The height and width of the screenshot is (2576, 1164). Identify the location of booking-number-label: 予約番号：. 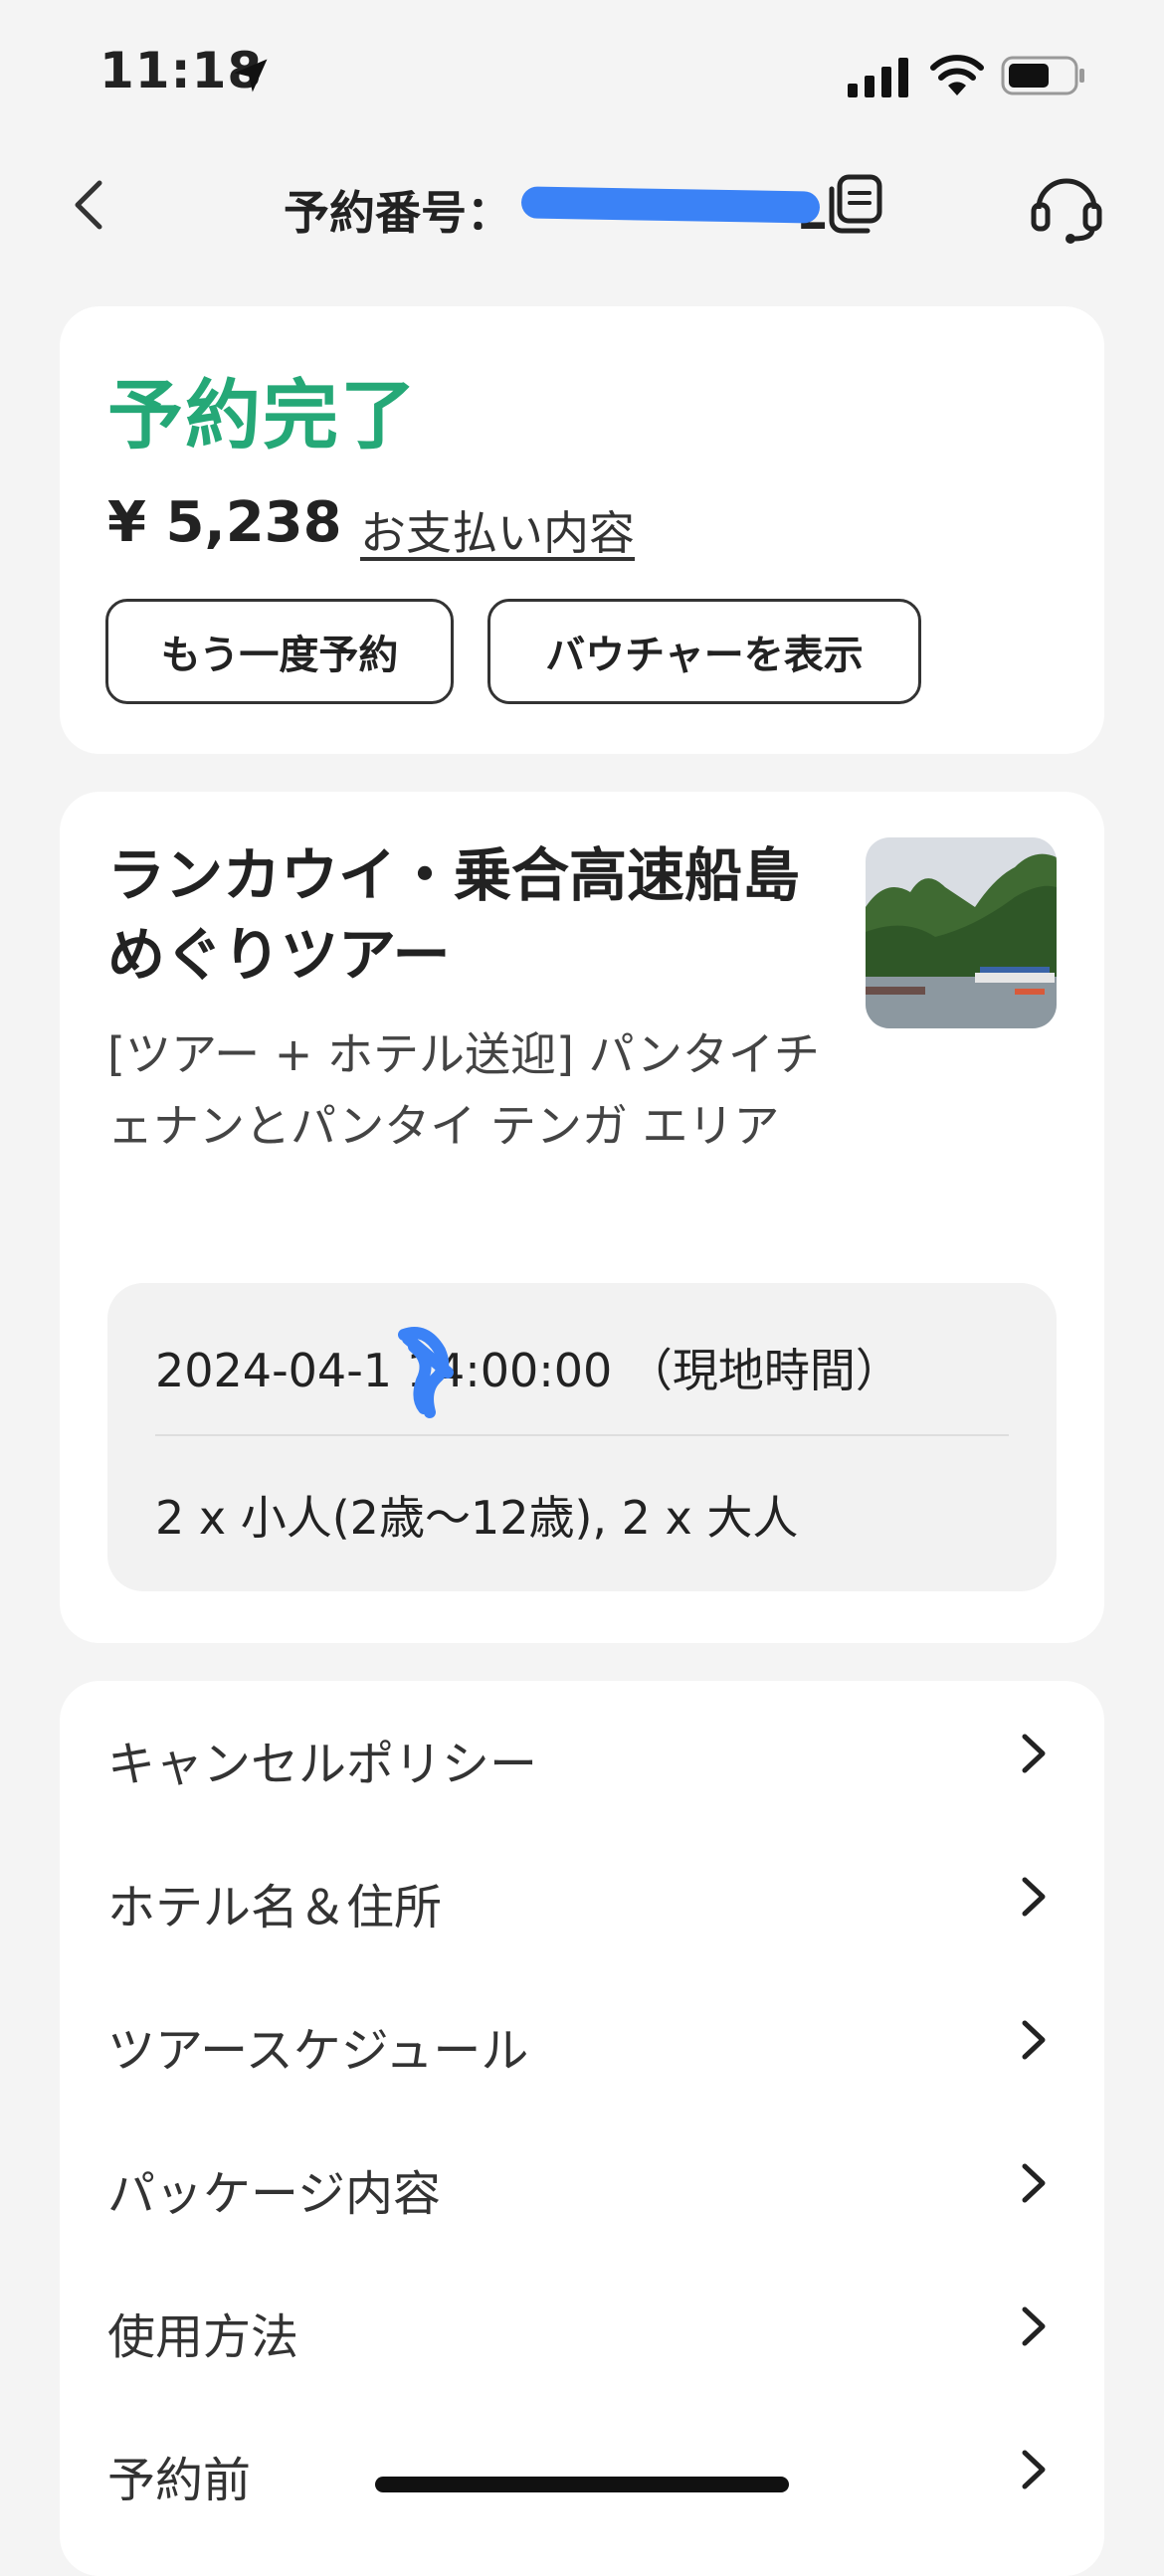
(398, 213).